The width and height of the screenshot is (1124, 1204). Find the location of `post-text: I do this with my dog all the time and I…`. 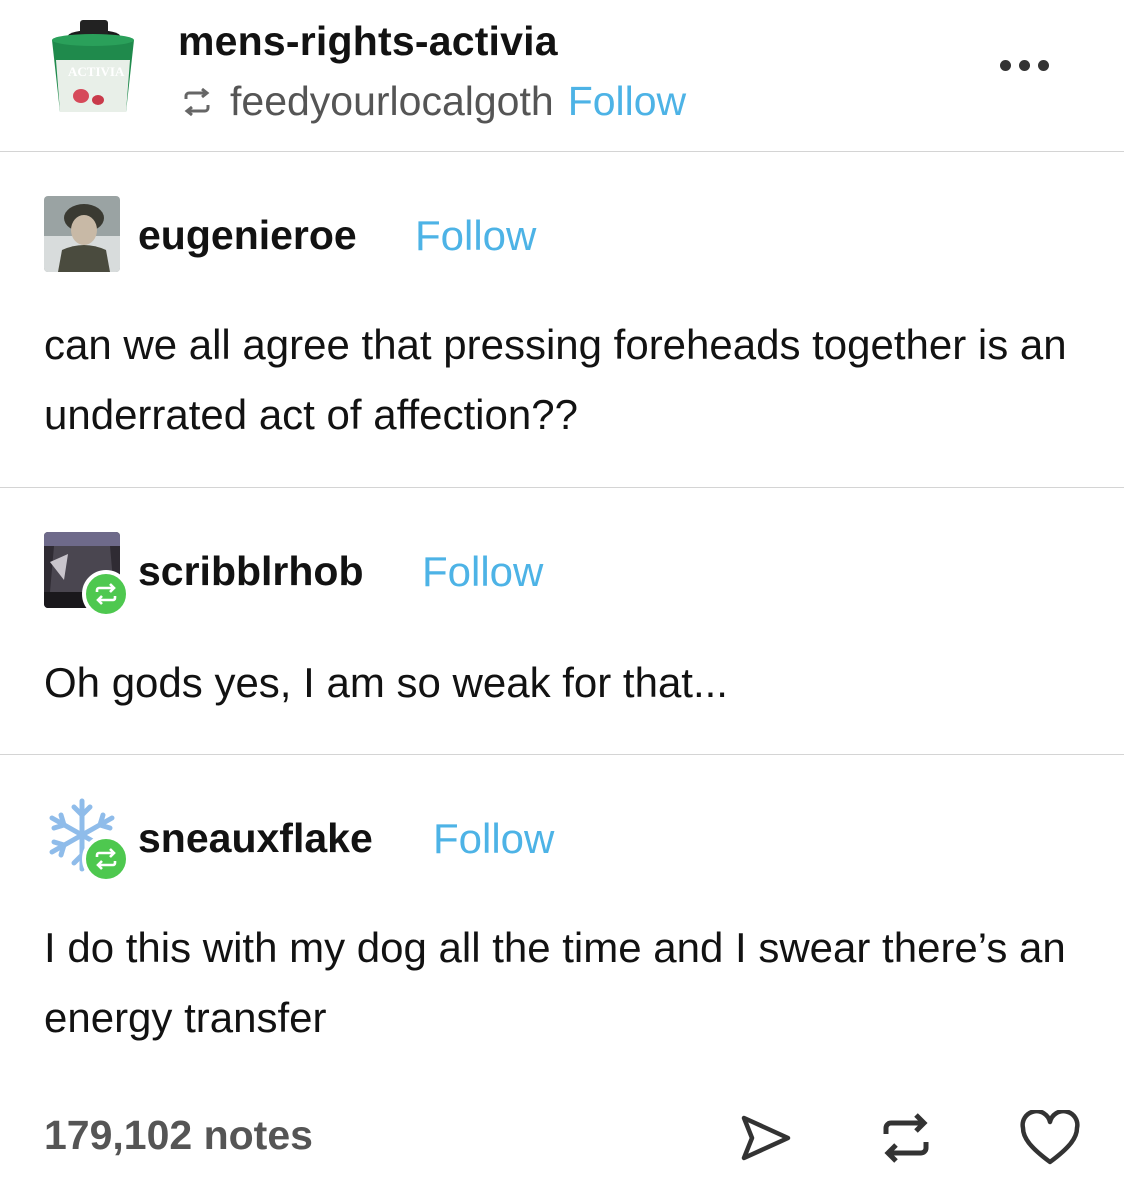

post-text: I do this with my dog all the time and I… is located at coordinates (555, 982).